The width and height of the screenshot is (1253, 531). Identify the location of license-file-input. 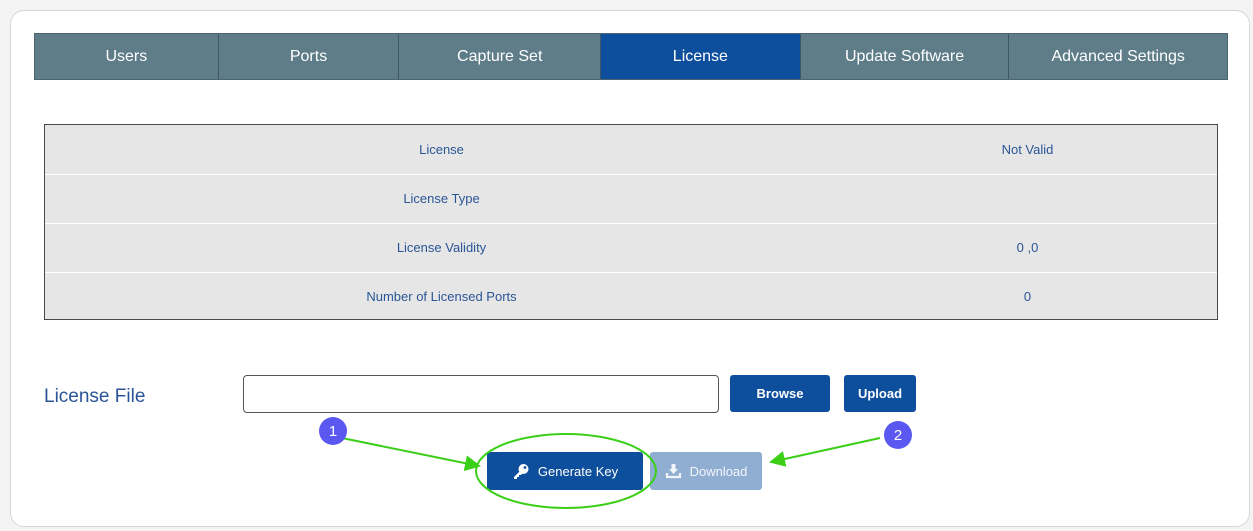
(481, 394).